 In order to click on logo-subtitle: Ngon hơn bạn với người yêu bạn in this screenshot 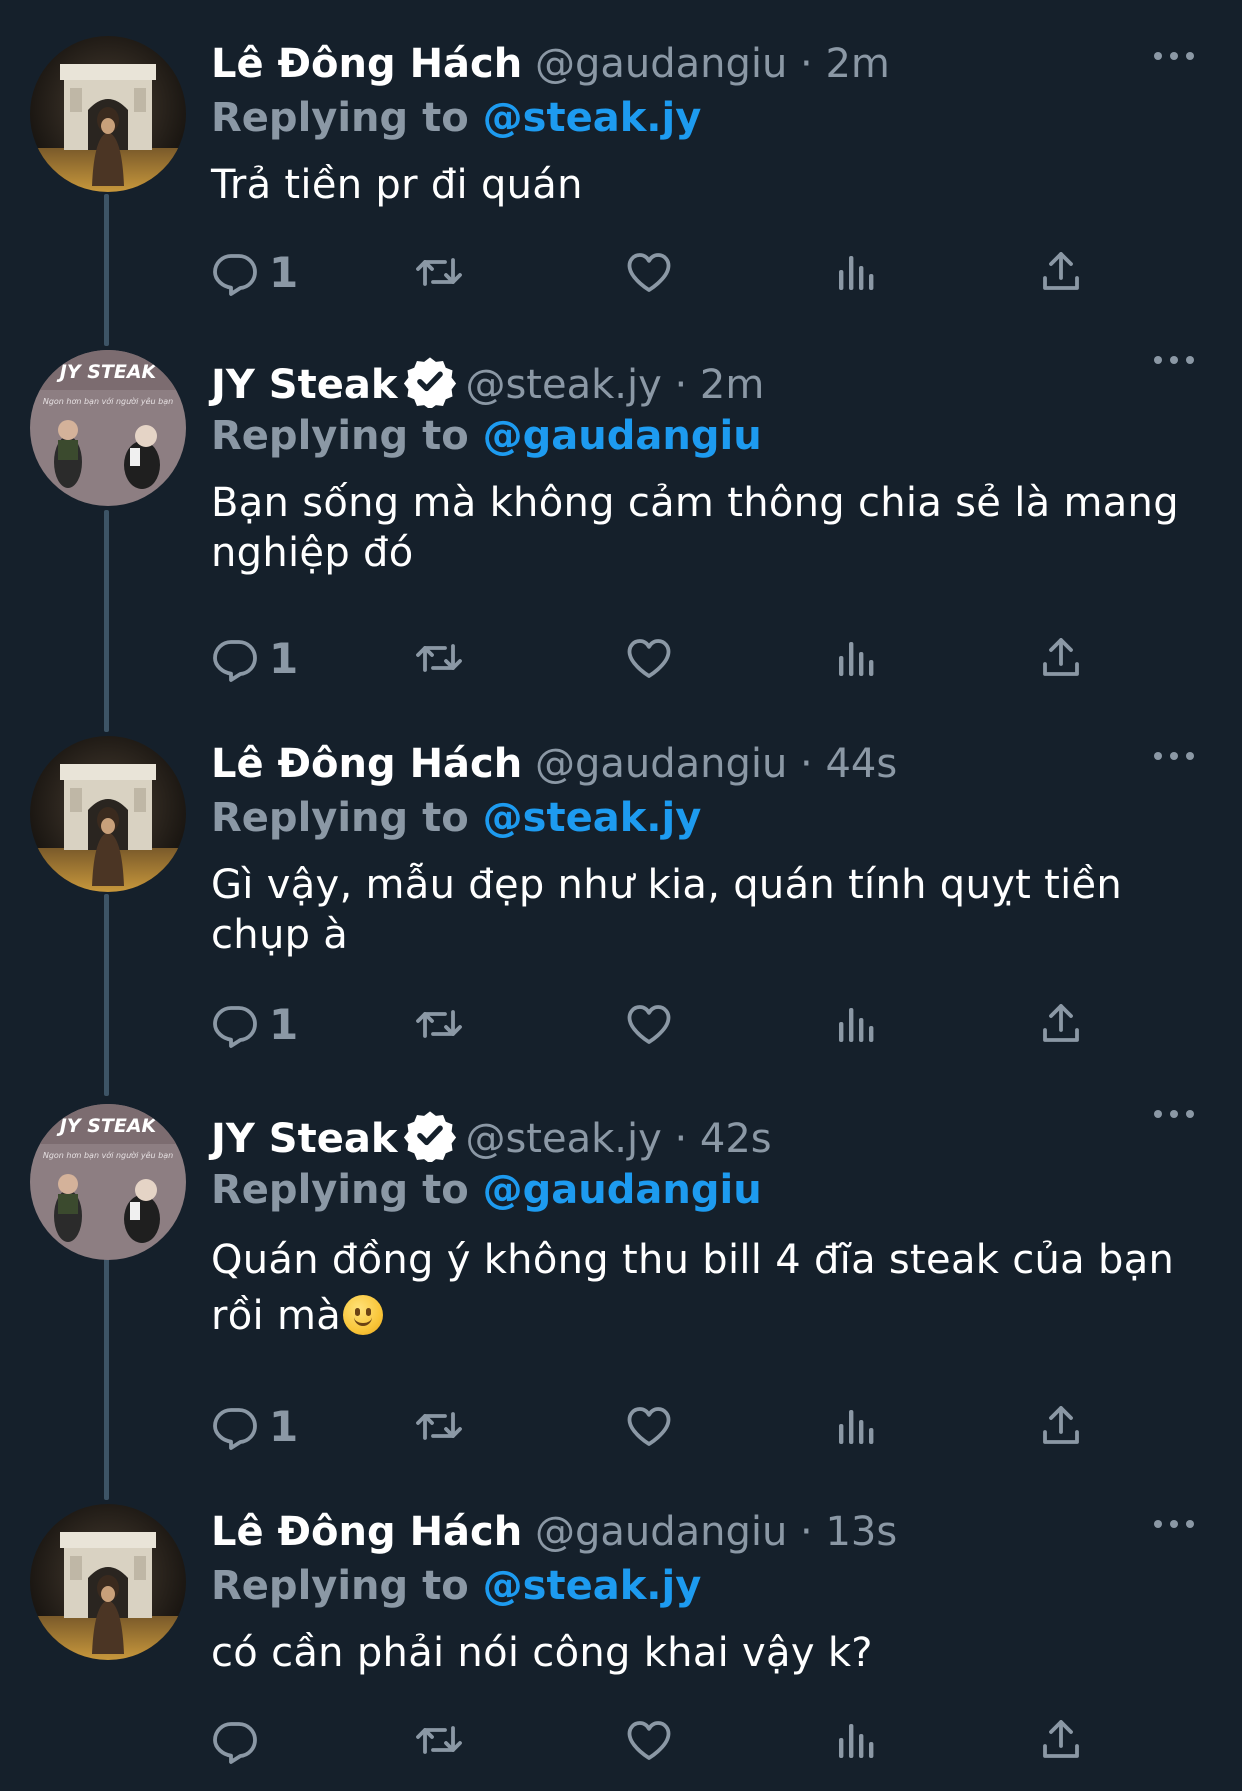, I will do `click(108, 401)`.